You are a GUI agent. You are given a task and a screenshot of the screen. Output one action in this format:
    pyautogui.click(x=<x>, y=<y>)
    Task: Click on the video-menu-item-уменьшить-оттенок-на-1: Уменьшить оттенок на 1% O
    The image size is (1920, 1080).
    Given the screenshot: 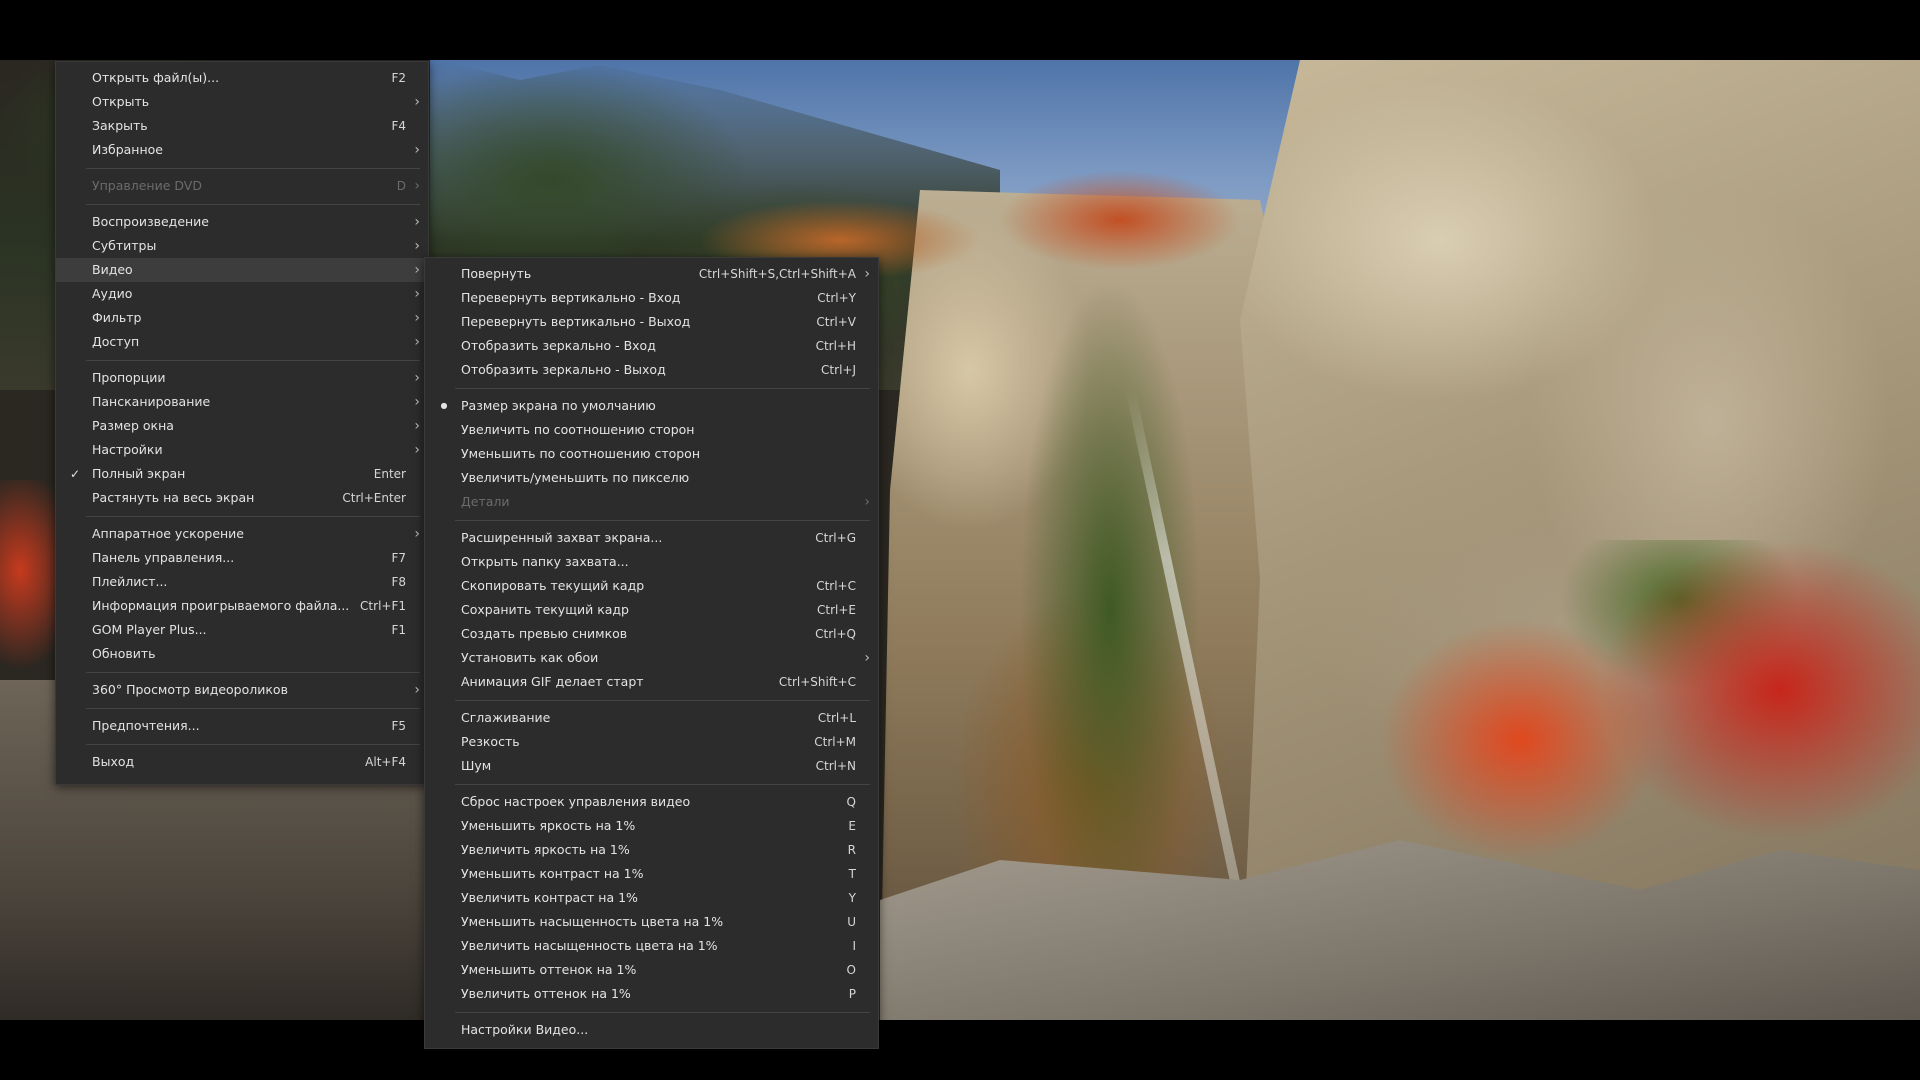 What is the action you would take?
    pyautogui.click(x=651, y=970)
    